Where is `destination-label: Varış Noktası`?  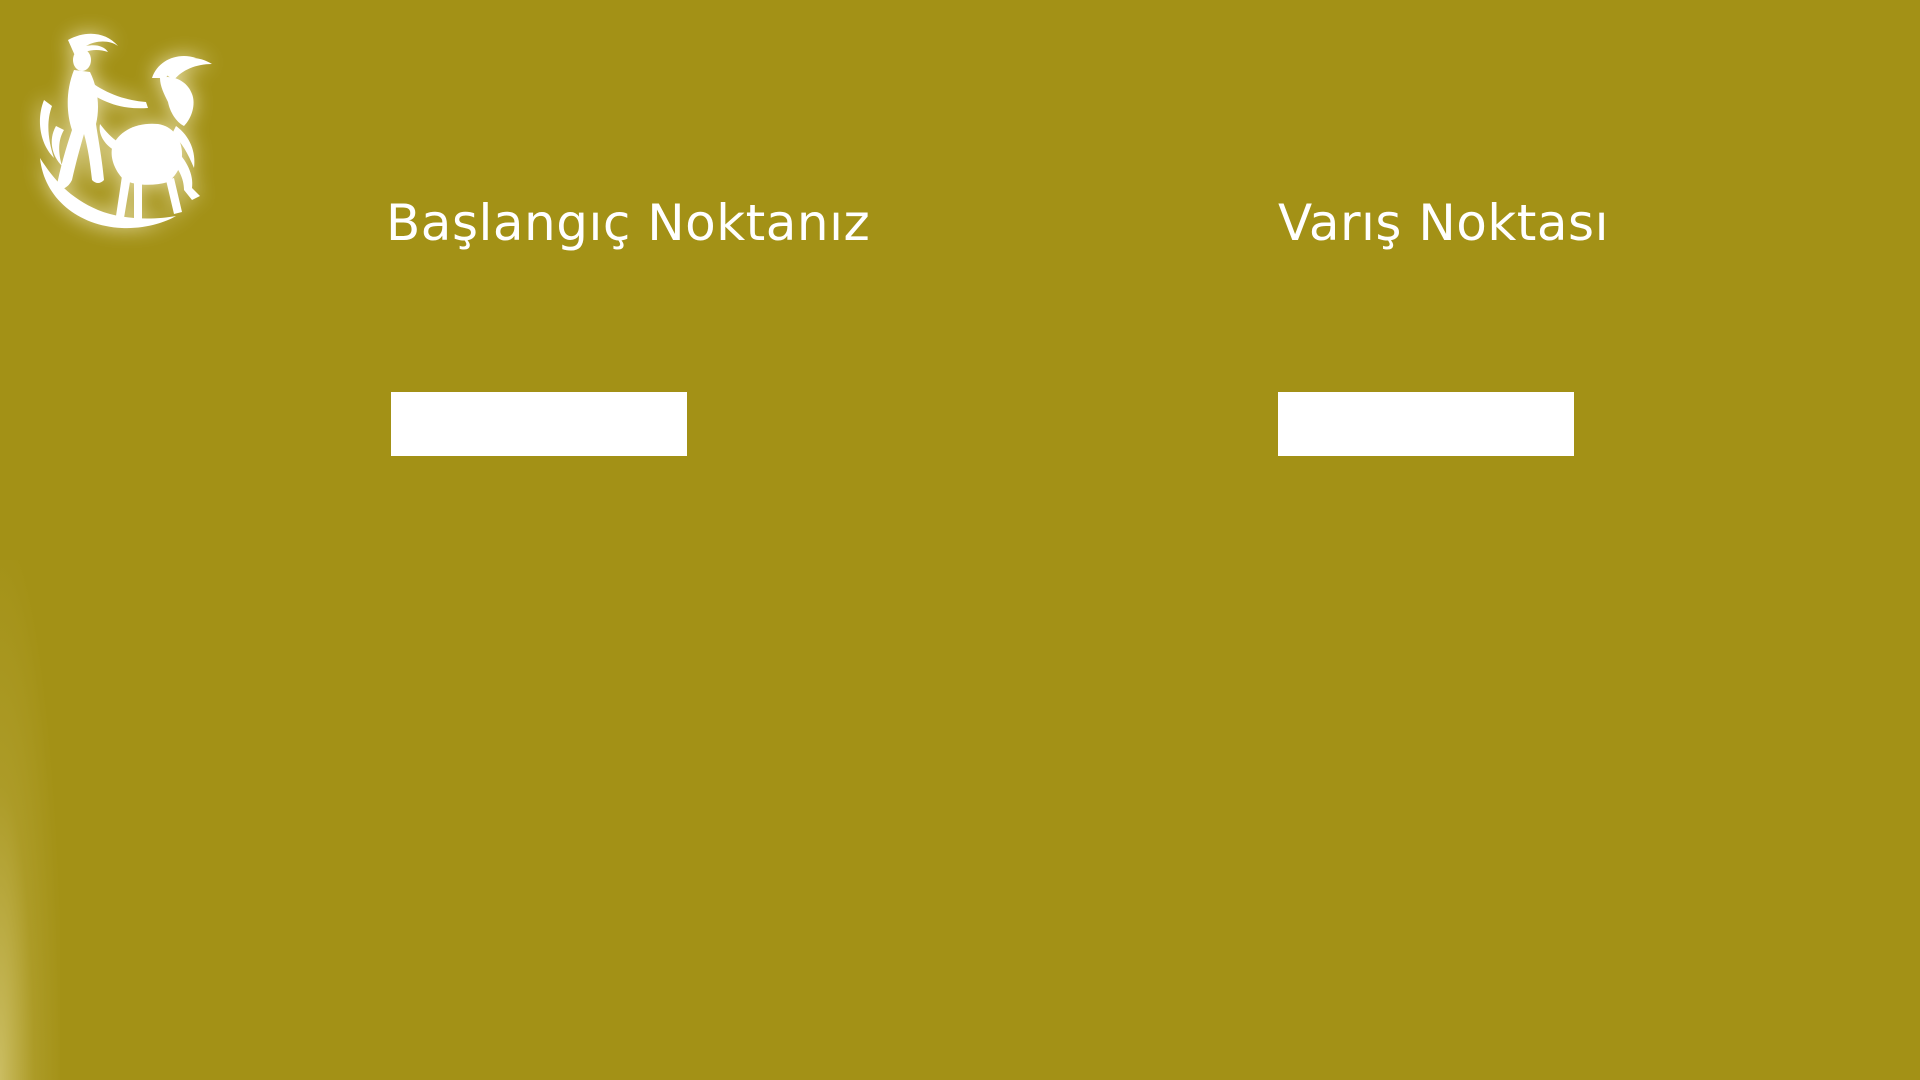
destination-label: Varış Noktası is located at coordinates (1443, 223).